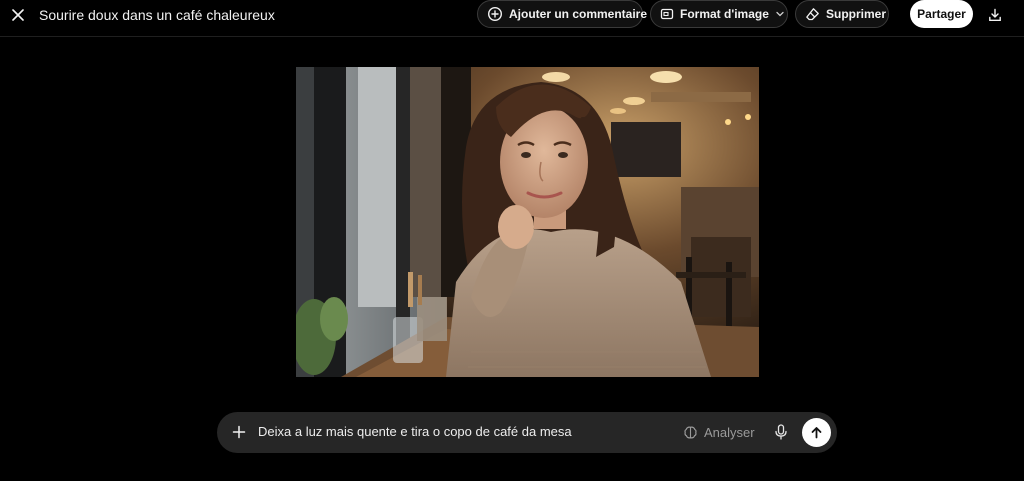  I want to click on close-icon, so click(18, 15).